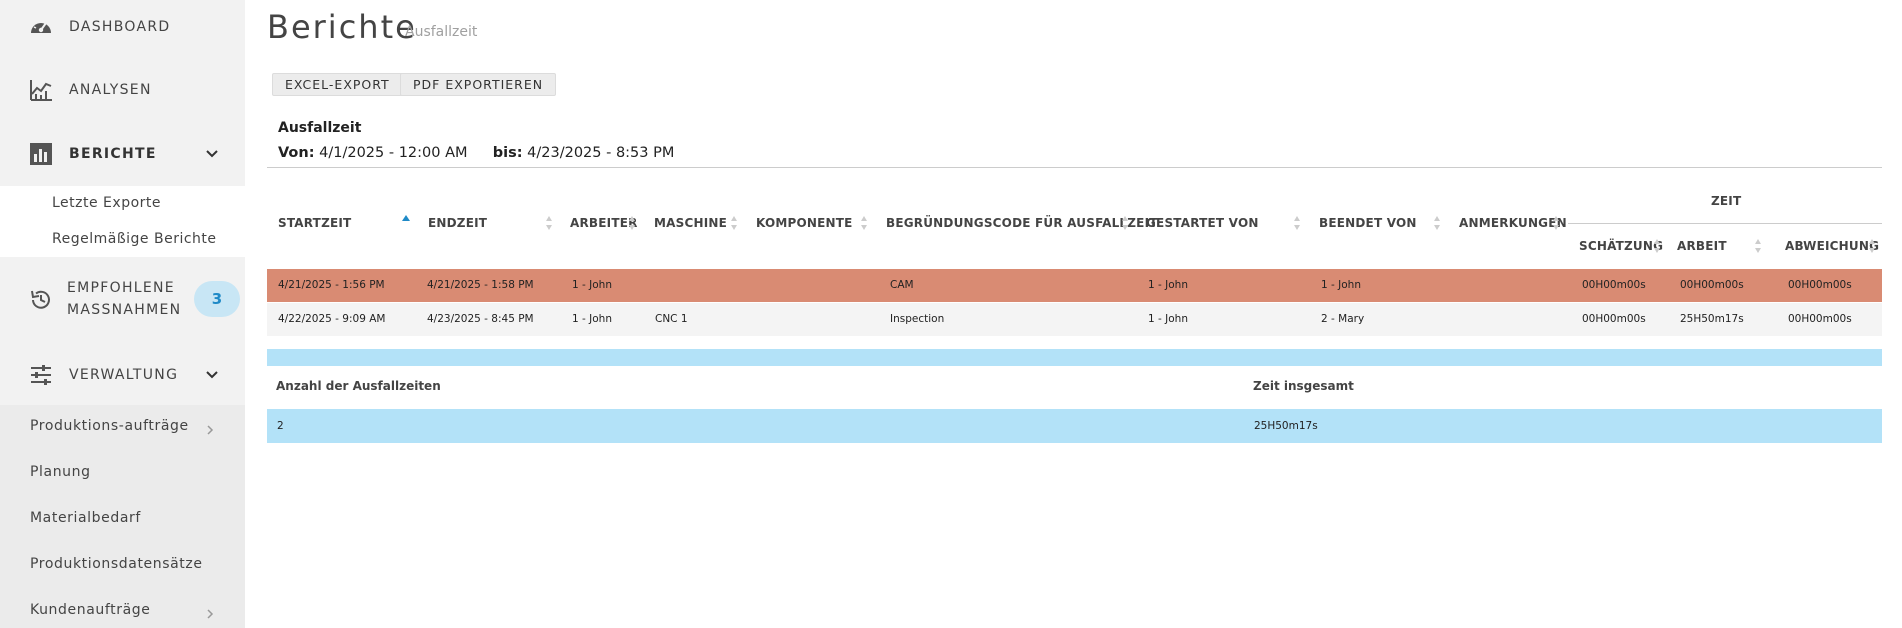  What do you see at coordinates (902, 285) in the screenshot?
I see `cell-code: CAM` at bounding box center [902, 285].